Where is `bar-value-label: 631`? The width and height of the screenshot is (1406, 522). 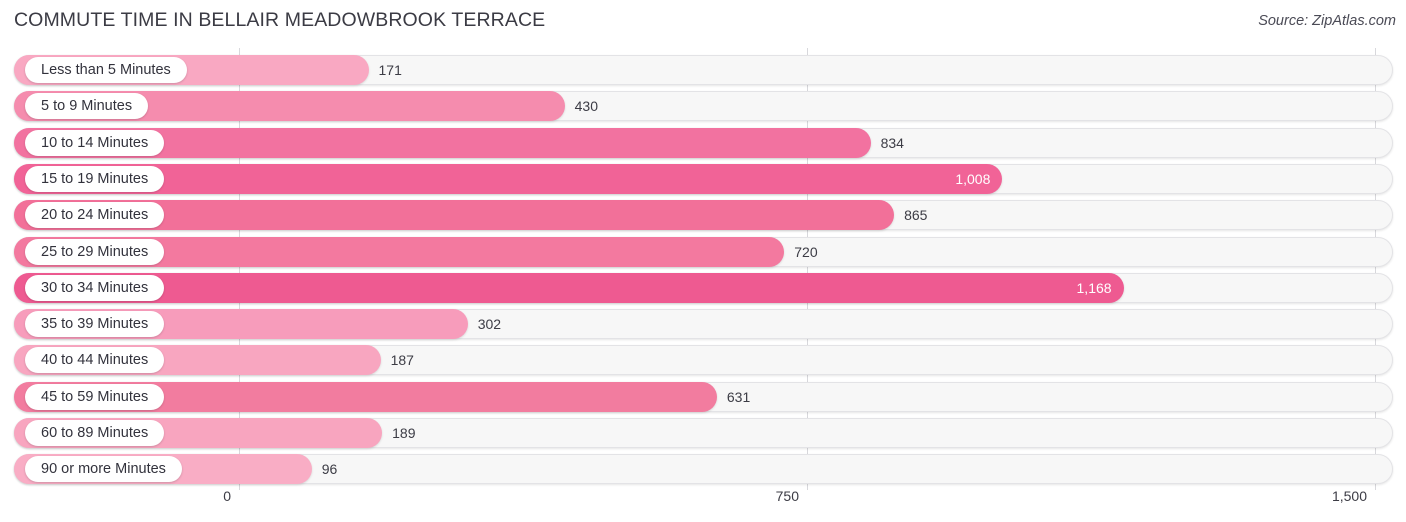 bar-value-label: 631 is located at coordinates (738, 396).